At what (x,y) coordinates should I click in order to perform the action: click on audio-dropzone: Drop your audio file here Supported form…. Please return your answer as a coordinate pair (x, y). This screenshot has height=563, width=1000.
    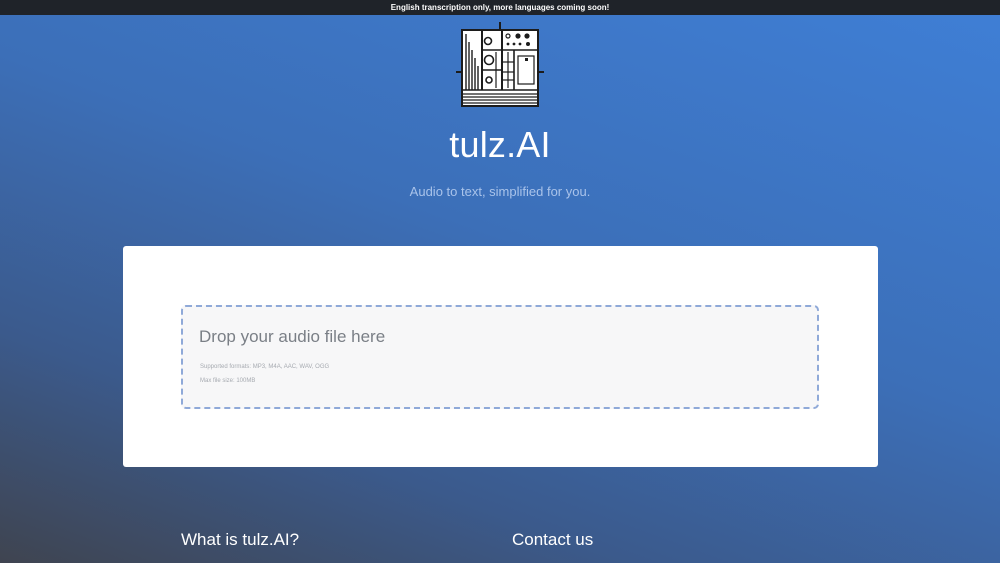
    Looking at the image, I should click on (500, 357).